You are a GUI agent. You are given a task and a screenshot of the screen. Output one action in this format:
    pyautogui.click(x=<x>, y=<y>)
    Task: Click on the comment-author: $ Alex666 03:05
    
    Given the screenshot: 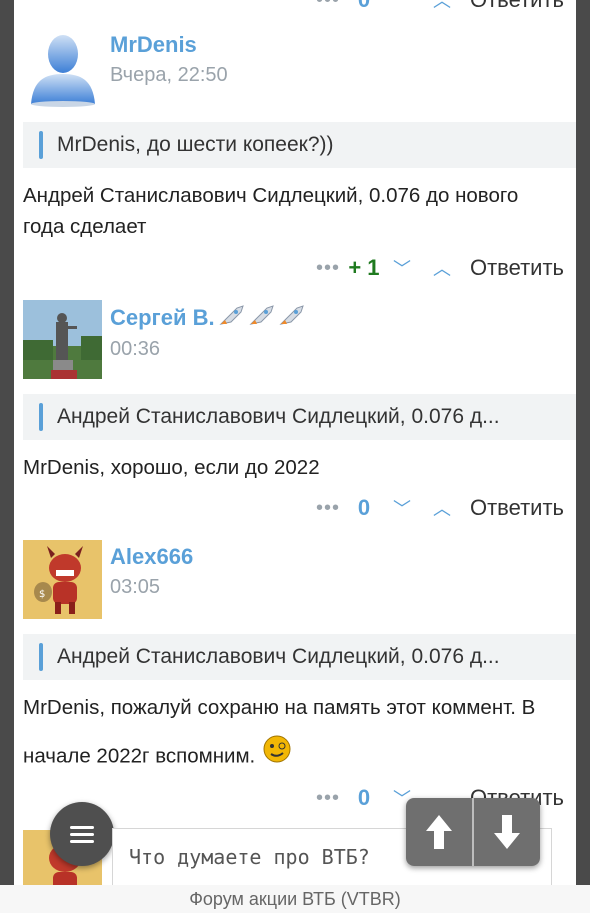 What is the action you would take?
    pyautogui.click(x=108, y=580)
    